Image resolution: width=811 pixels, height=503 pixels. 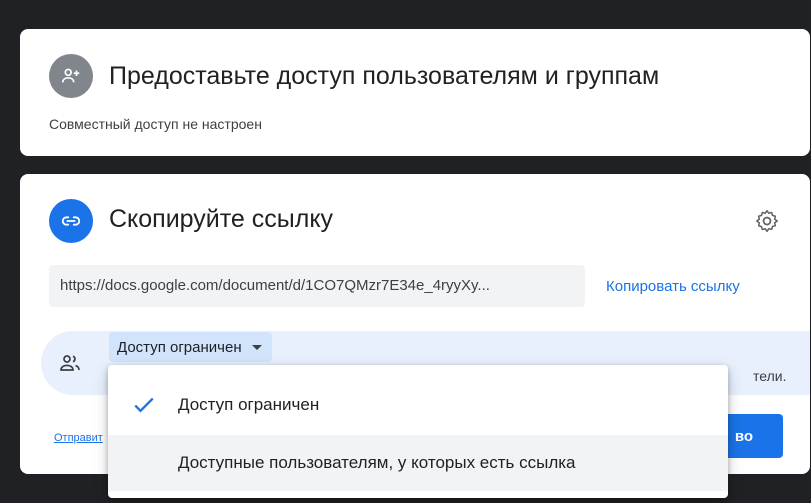 I want to click on sharing-status: Совместный доступ не настроен, so click(x=155, y=124).